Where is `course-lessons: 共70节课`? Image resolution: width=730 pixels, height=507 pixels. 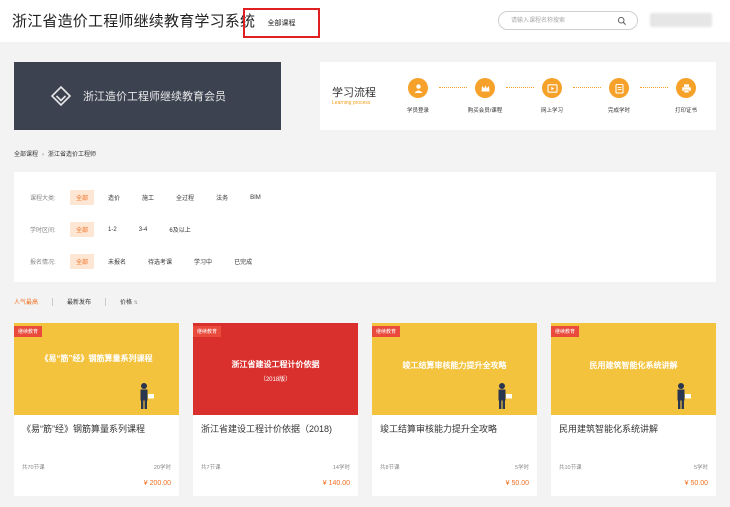 course-lessons: 共70节课 is located at coordinates (33, 468).